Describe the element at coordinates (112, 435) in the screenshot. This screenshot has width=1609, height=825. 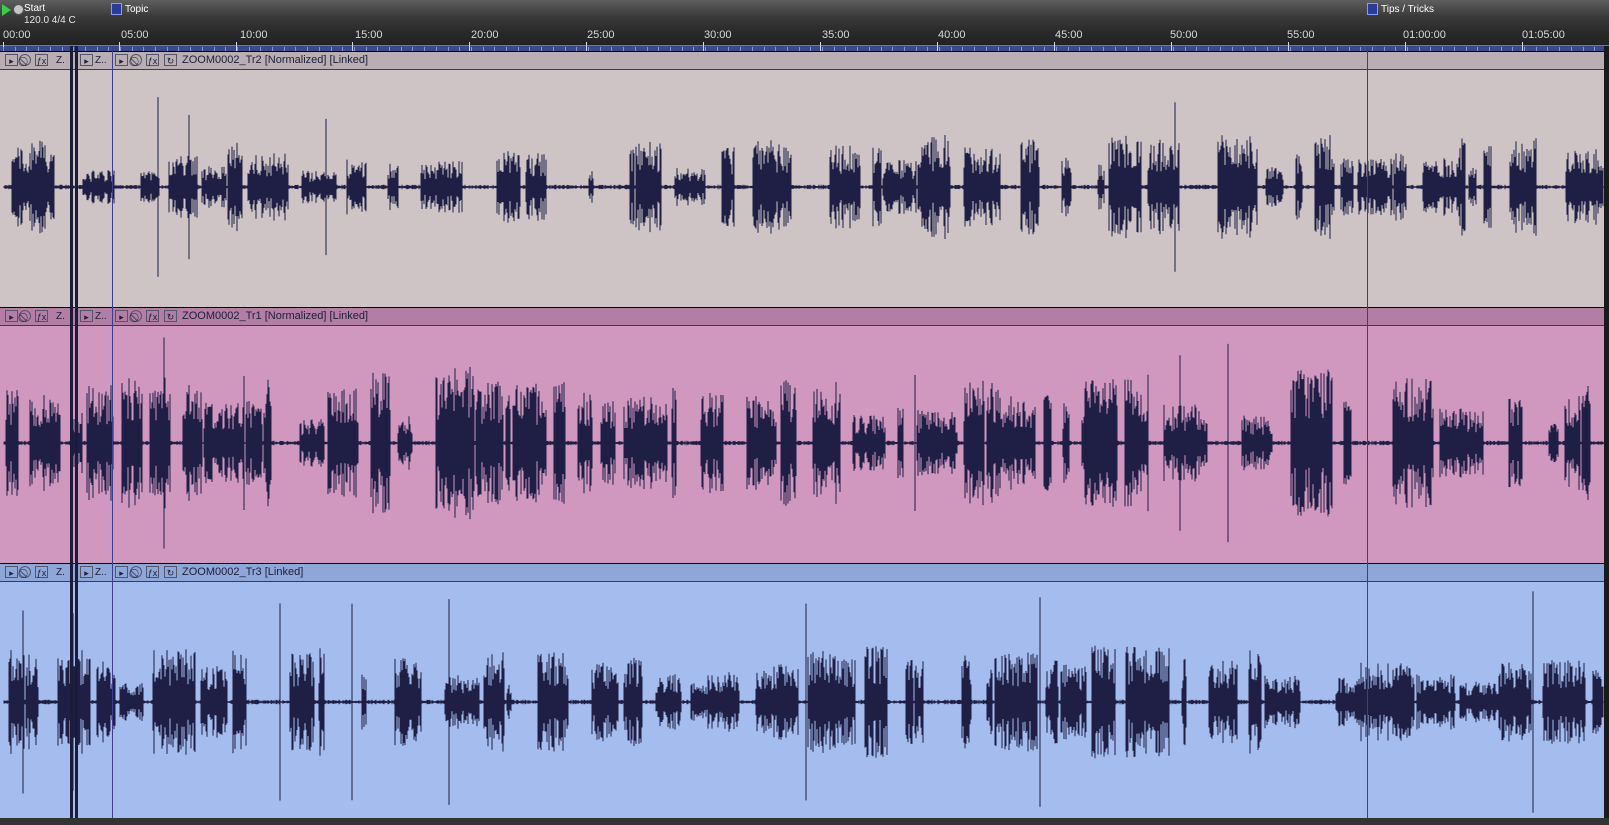
I see `marker-line-topic` at that location.